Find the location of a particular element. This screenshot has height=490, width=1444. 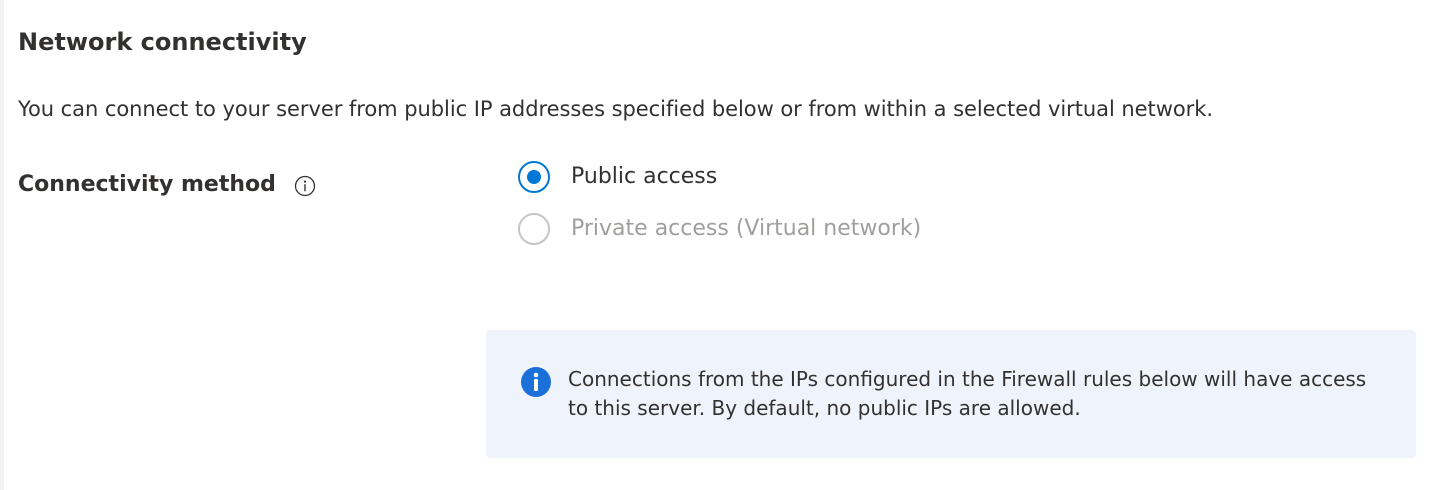

radio-label-public-access: Public access is located at coordinates (644, 176).